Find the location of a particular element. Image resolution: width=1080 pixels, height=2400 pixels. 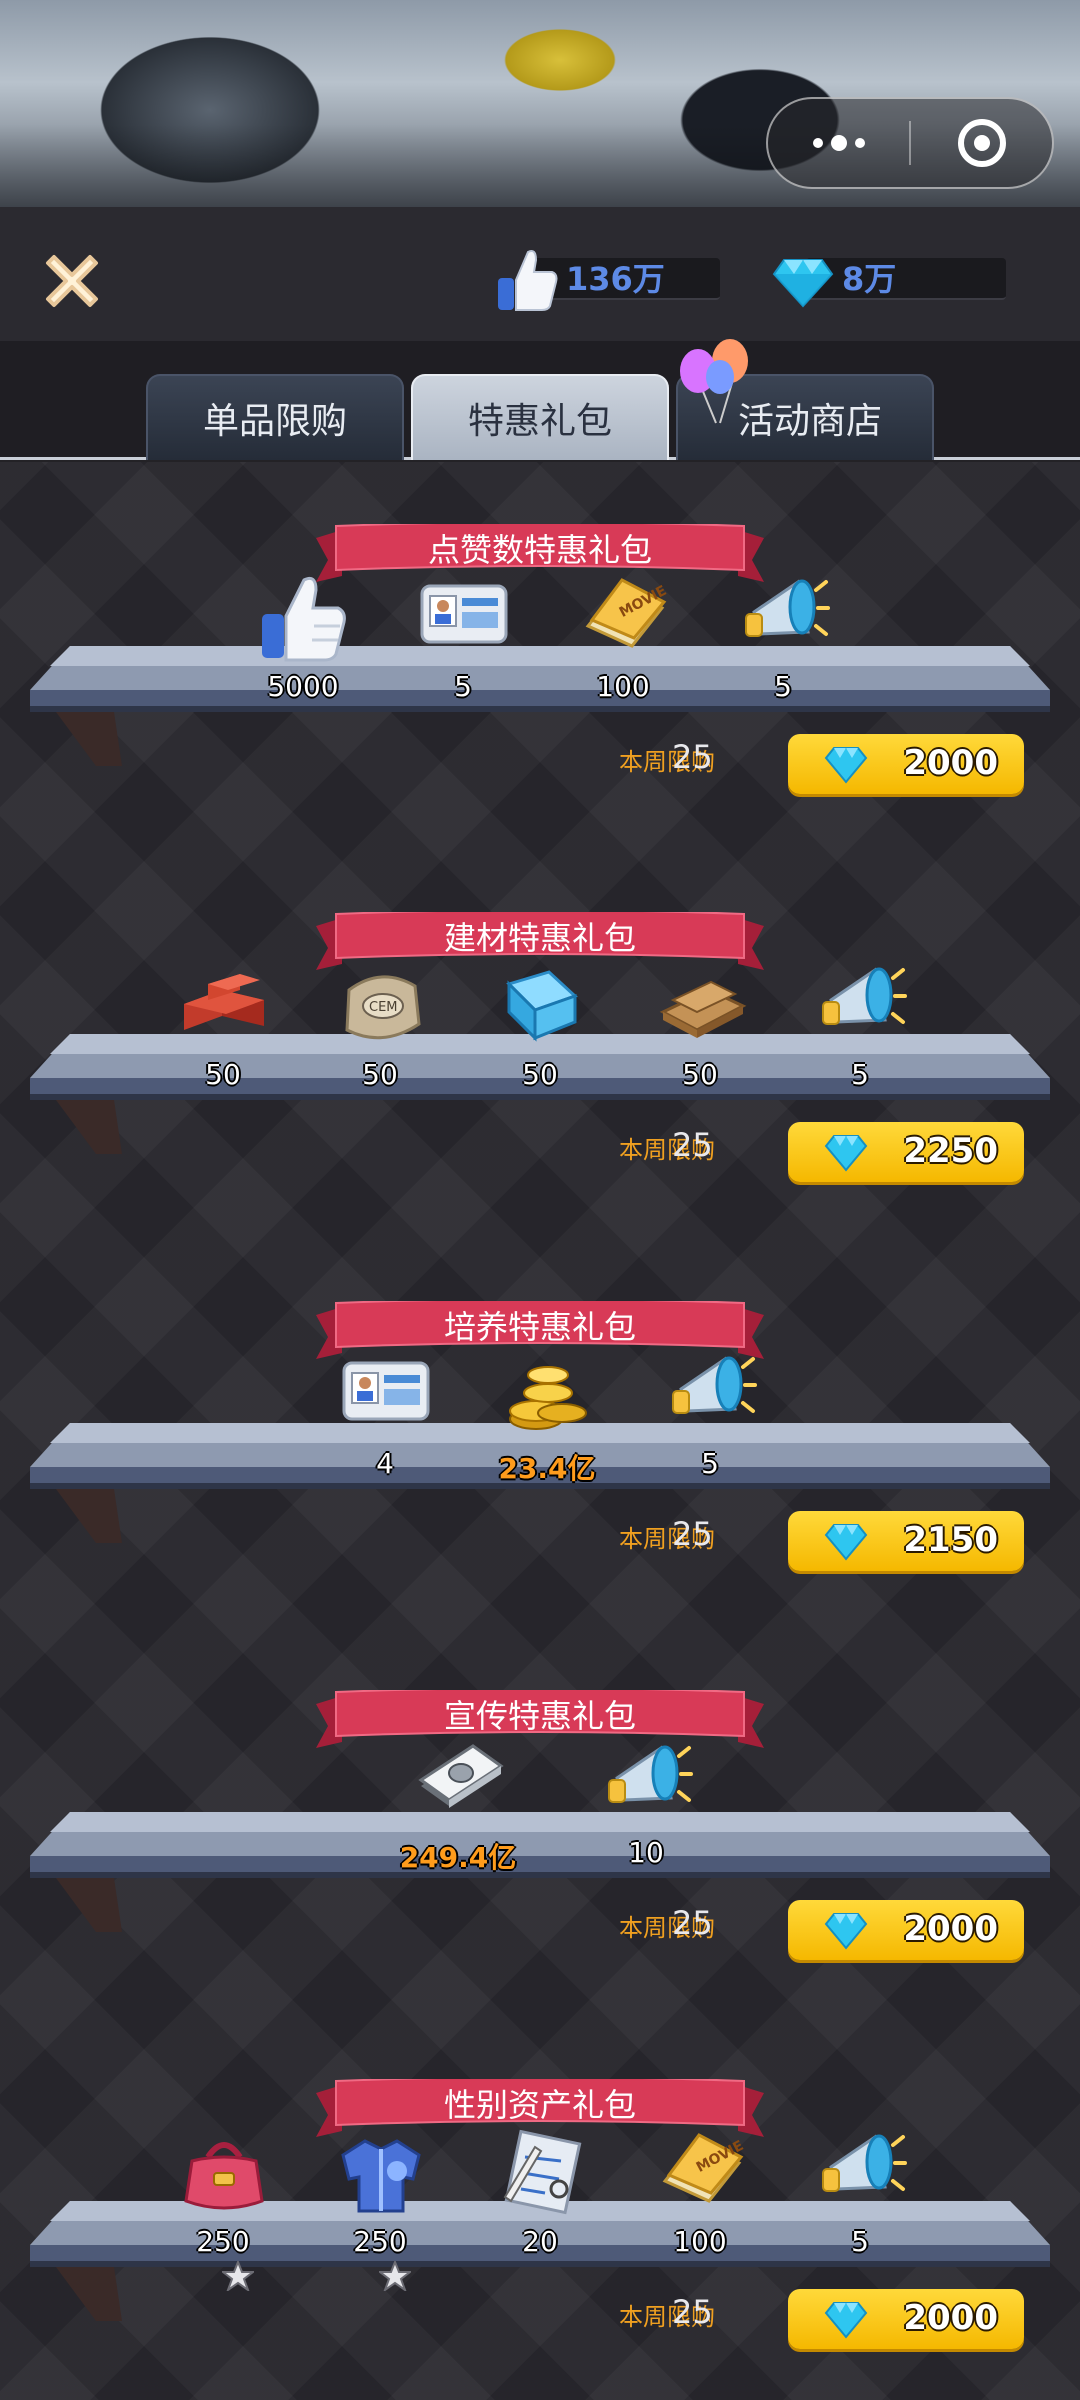

item-quantity: 10 is located at coordinates (646, 1852).